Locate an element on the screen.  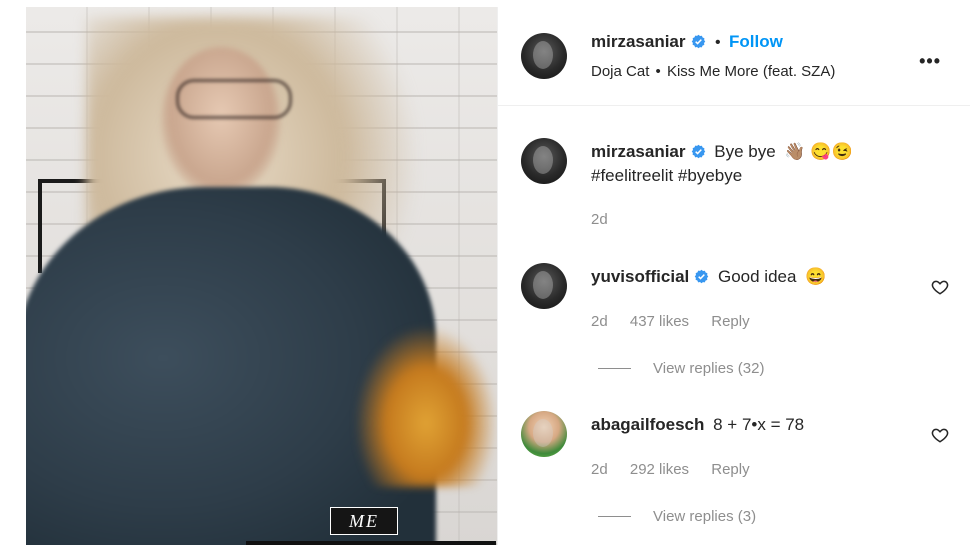
audio-artist: Doja Cat is located at coordinates (620, 71).